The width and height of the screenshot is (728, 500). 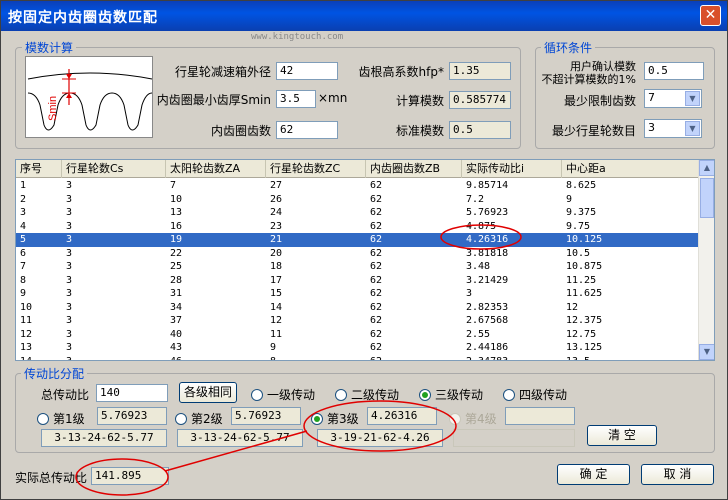 What do you see at coordinates (358, 348) in the screenshot?
I see `table-row: 13 3 43 9 62 2.44186 13.125` at bounding box center [358, 348].